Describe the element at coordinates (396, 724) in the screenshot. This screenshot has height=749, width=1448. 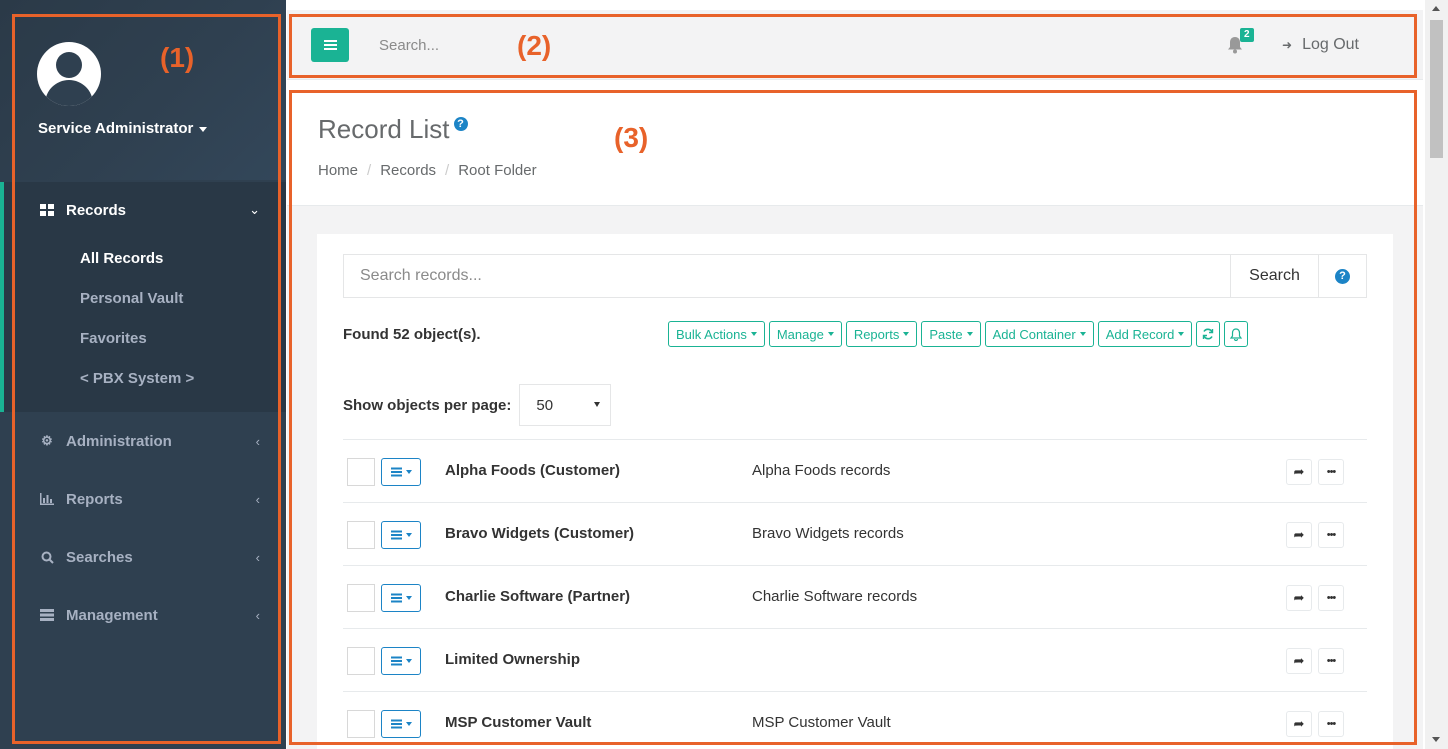
I see `list-icon` at that location.